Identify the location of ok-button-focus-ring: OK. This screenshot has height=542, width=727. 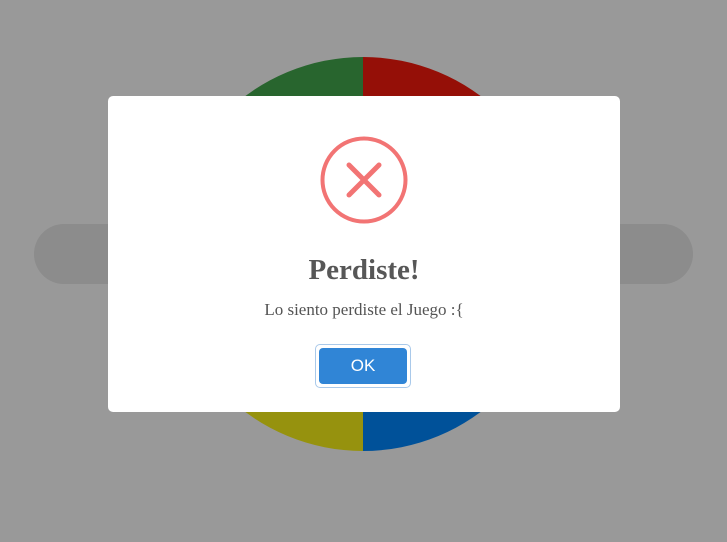
(363, 366).